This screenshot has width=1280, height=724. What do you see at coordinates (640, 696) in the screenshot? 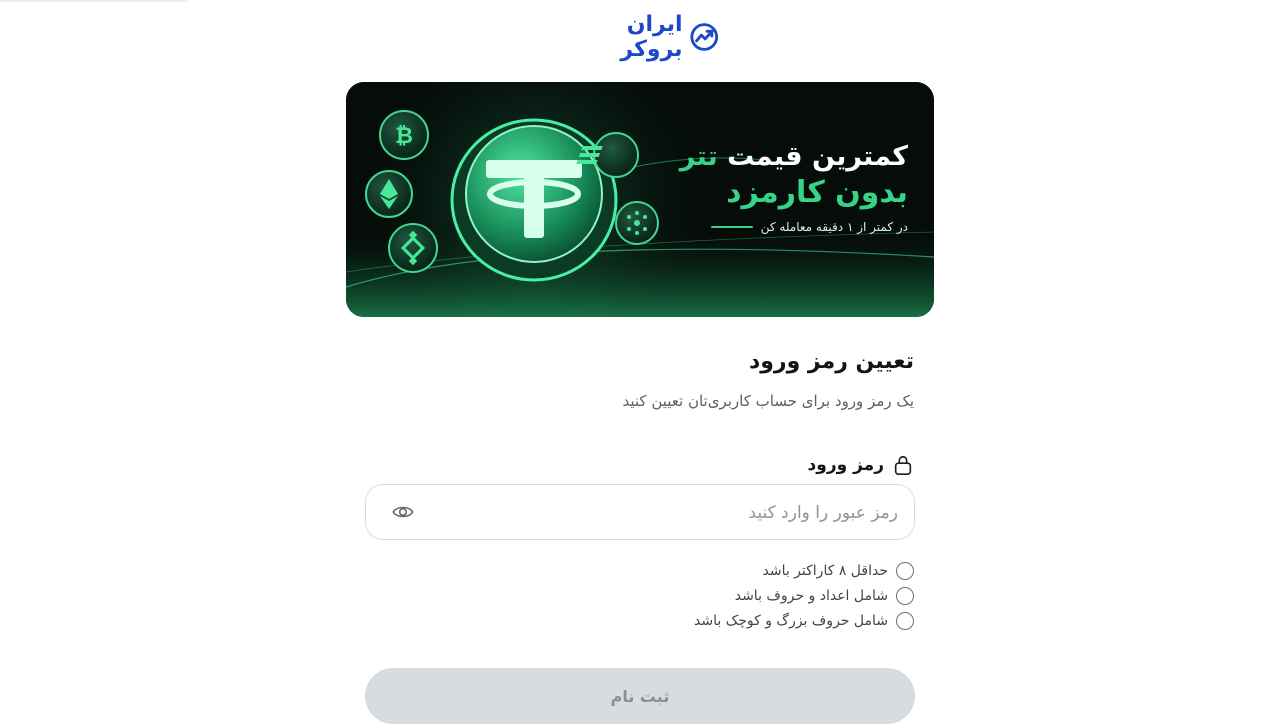
I see `register-submit-button: ثبت نام` at bounding box center [640, 696].